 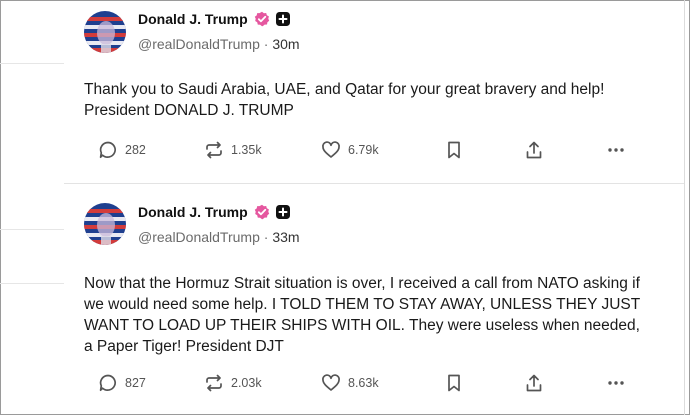 I want to click on repost-button: 1.35k, so click(x=233, y=150).